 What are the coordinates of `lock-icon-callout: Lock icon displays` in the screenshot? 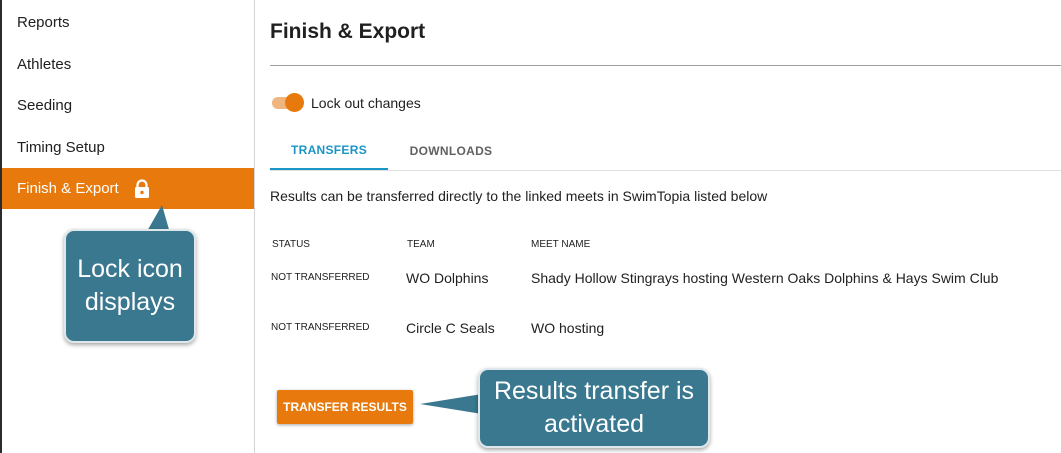 It's located at (130, 286).